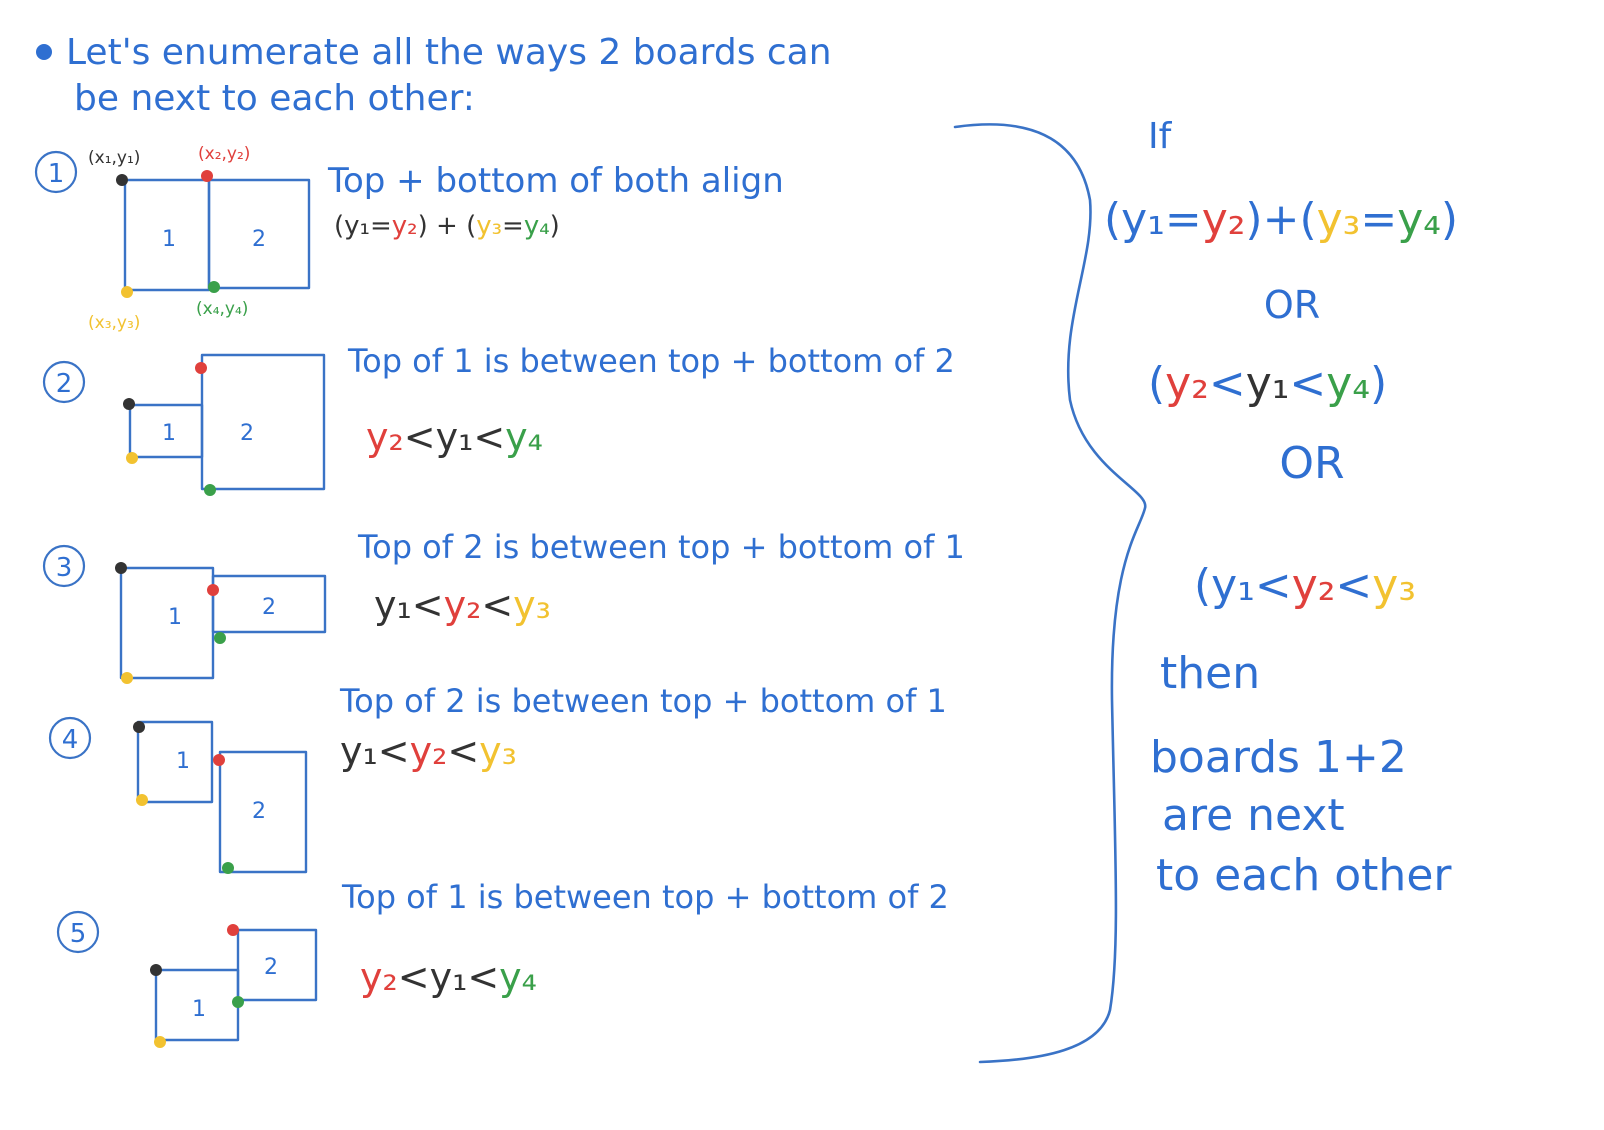  Describe the element at coordinates (661, 547) in the screenshot. I see `case-description: Top of 2 is between top + bottom of 1` at that location.